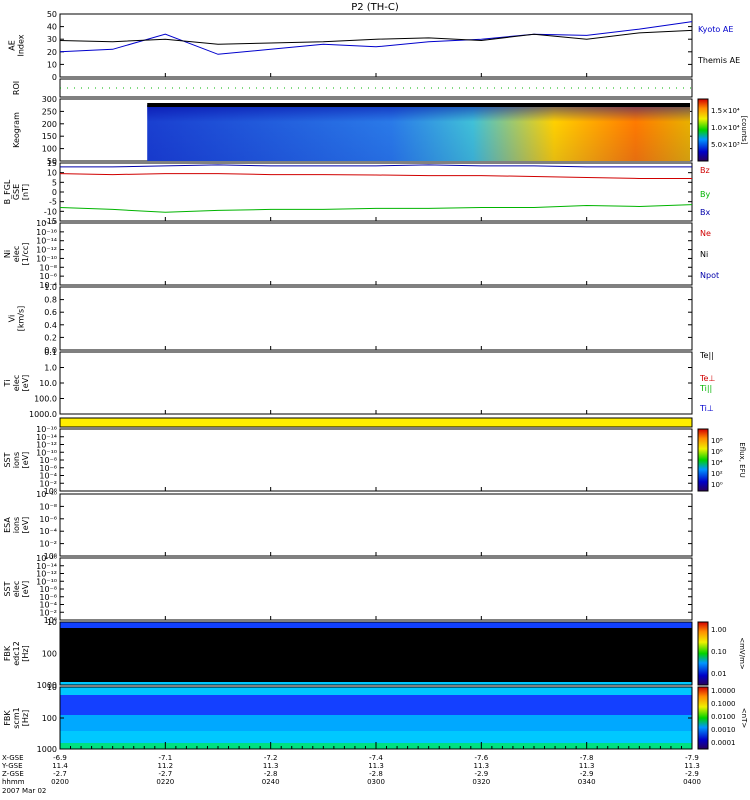  What do you see at coordinates (16, 192) in the screenshot?
I see `bfield-ylabel-line: GSE` at bounding box center [16, 192].